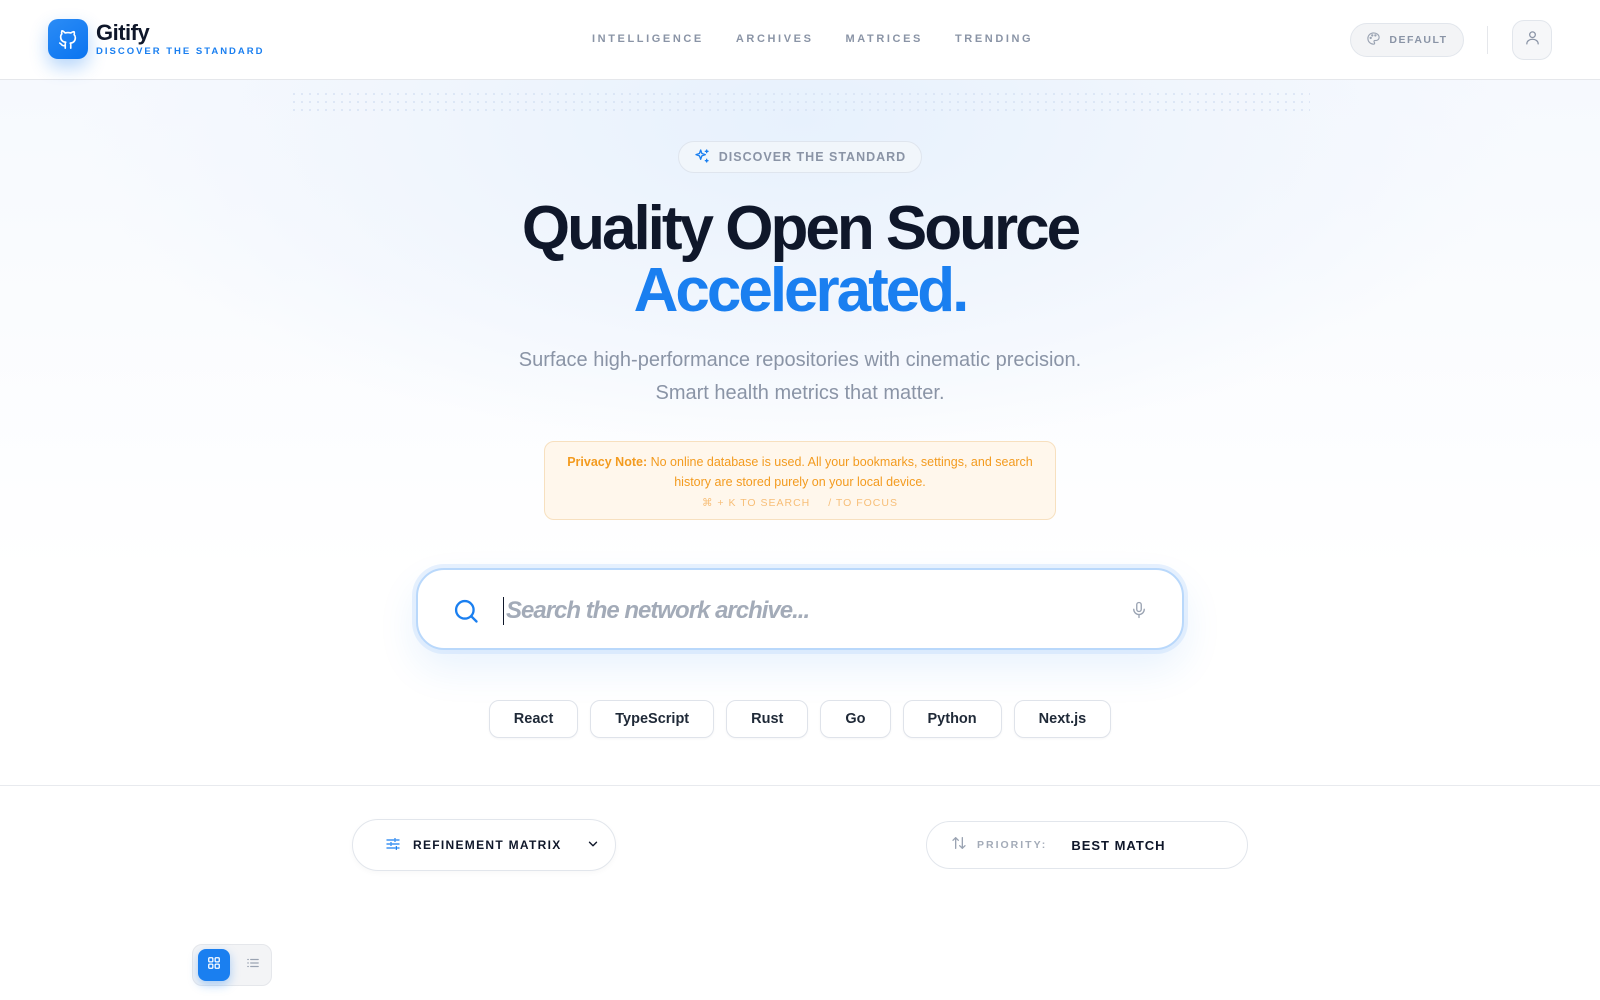  What do you see at coordinates (800, 103) in the screenshot?
I see `dot-pattern` at bounding box center [800, 103].